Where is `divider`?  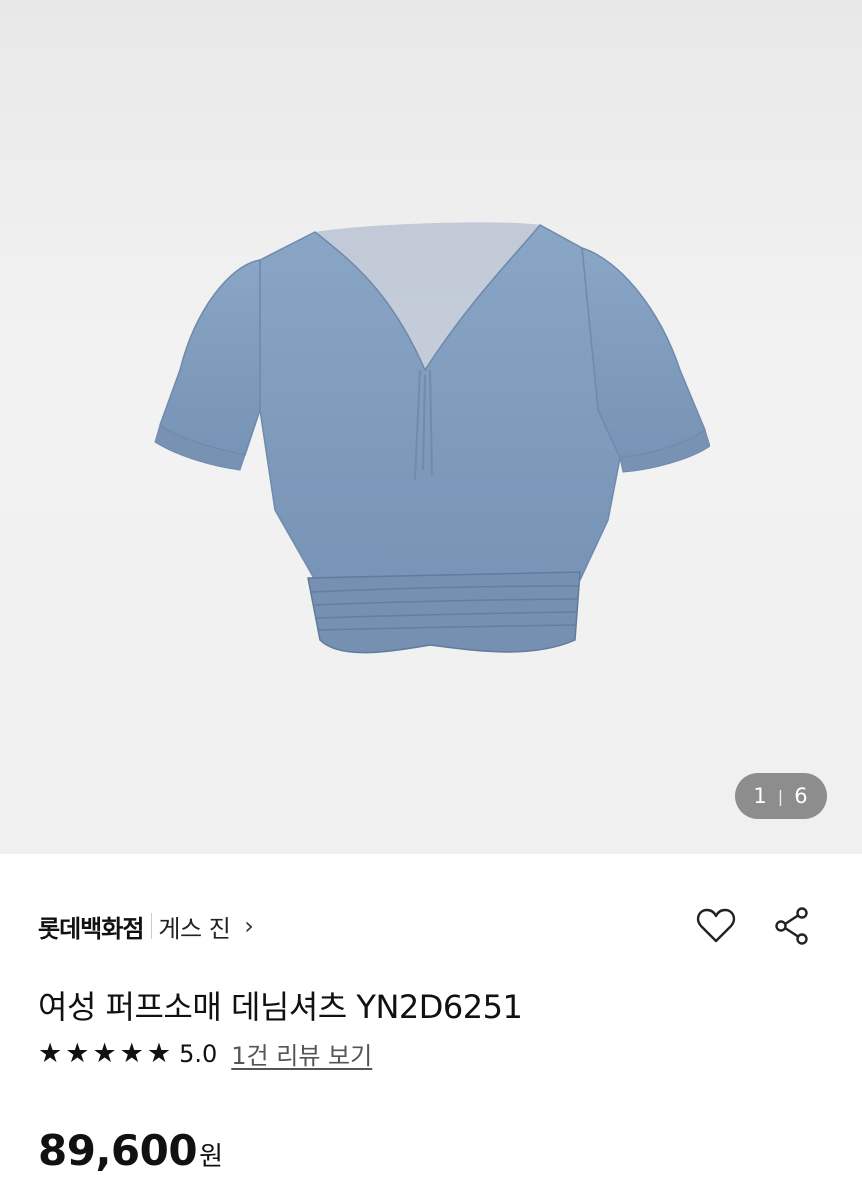
divider is located at coordinates (152, 926).